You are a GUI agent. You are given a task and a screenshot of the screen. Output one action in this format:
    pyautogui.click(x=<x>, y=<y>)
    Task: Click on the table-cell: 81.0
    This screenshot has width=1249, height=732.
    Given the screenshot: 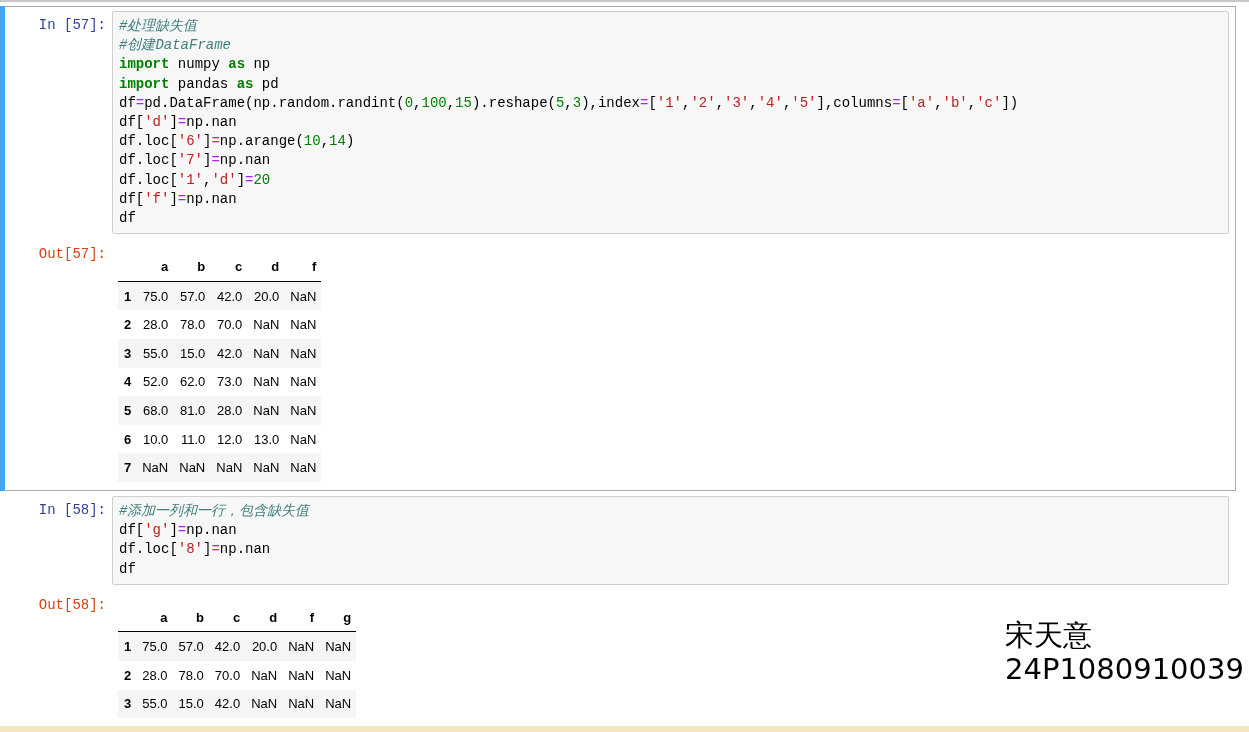 What is the action you would take?
    pyautogui.click(x=192, y=410)
    